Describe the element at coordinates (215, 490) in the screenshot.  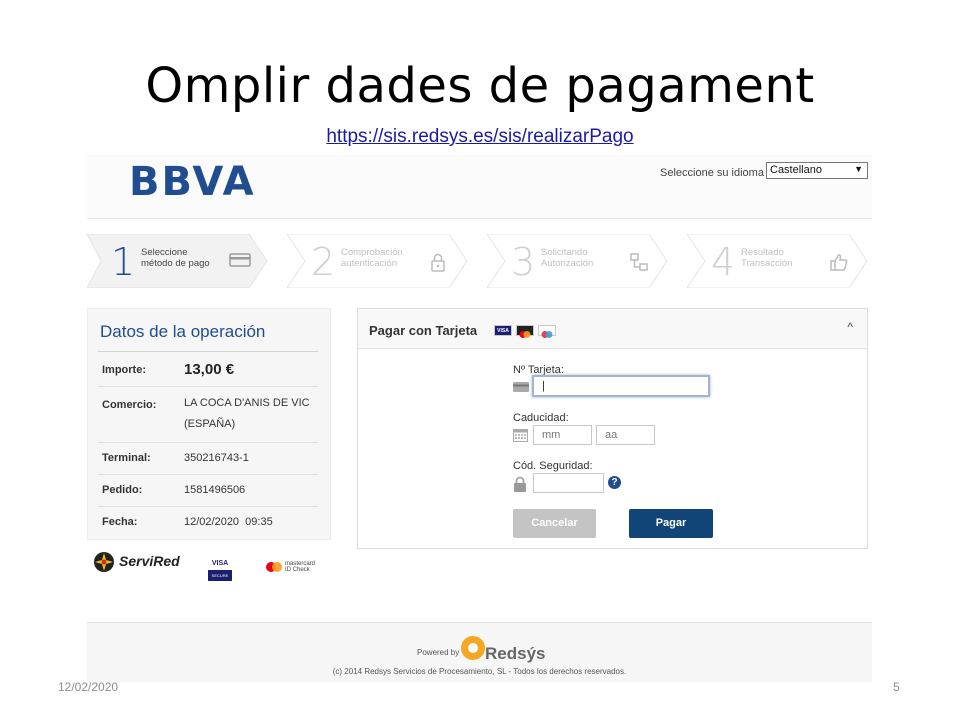
I see `pedido-value: 1581496506` at that location.